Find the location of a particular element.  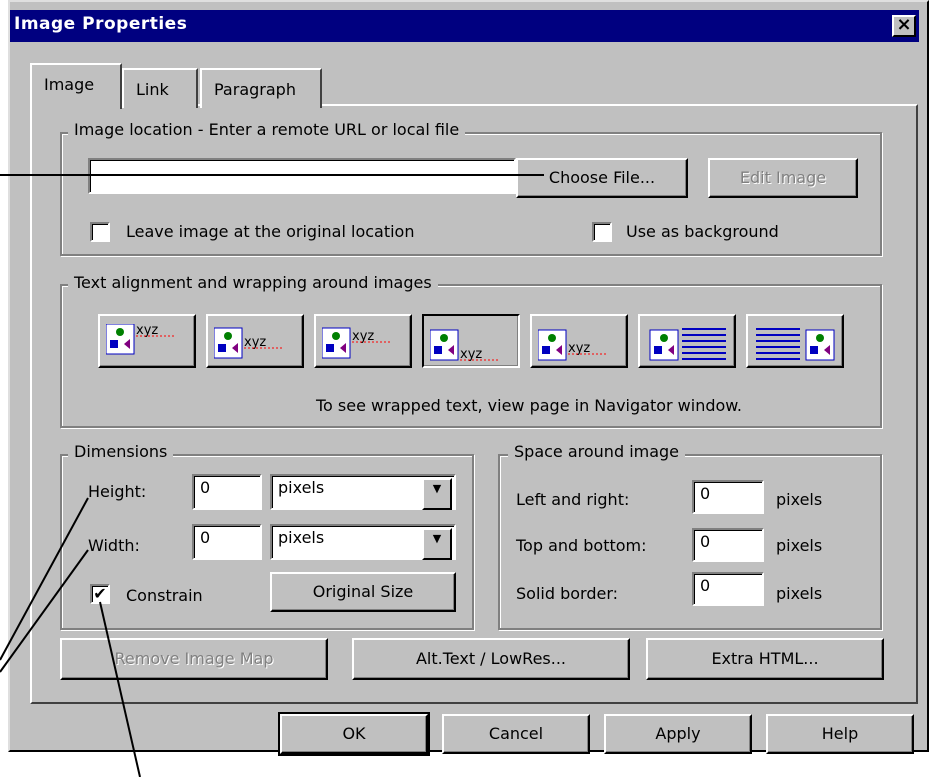

tab-image: Image is located at coordinates (76, 86).